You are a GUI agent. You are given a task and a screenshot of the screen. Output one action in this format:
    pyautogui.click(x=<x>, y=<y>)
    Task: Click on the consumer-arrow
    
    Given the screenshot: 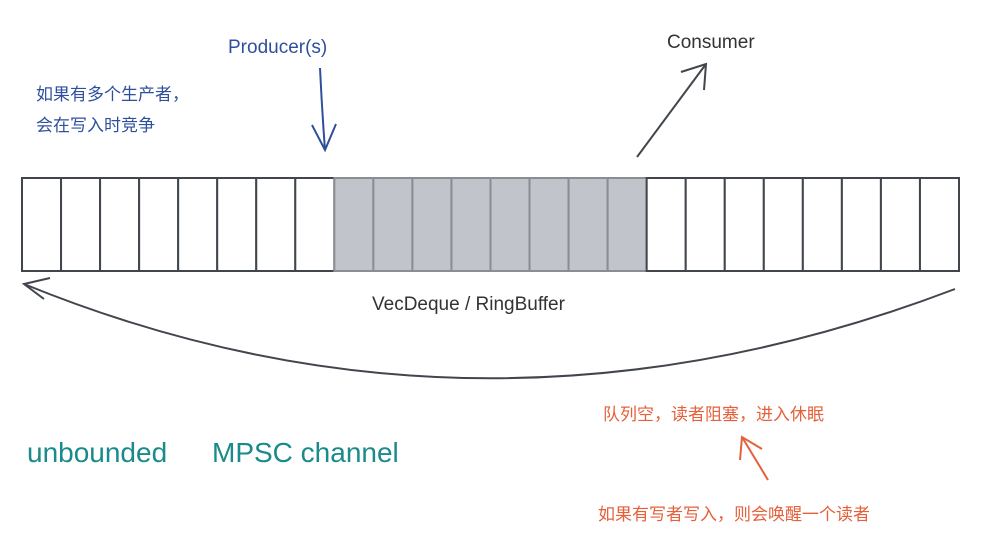 What is the action you would take?
    pyautogui.click(x=671, y=110)
    